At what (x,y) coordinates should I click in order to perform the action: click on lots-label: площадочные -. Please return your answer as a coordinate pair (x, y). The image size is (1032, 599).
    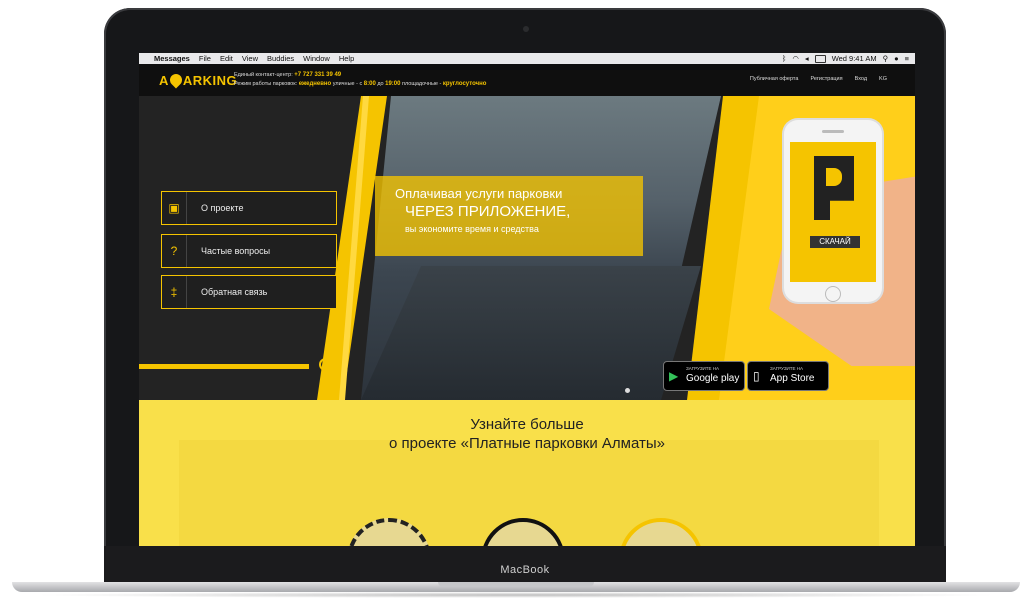
    Looking at the image, I should click on (422, 84).